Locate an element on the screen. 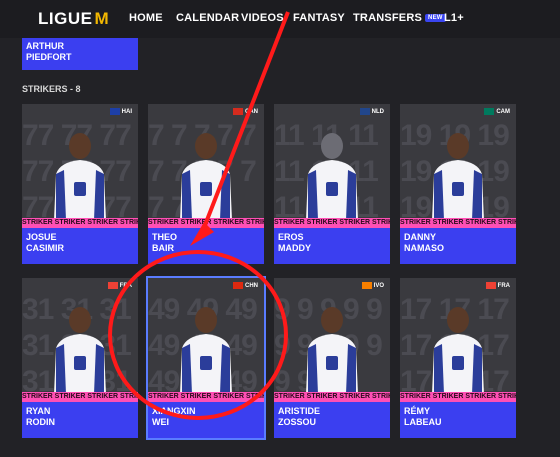  country-flag: CHN is located at coordinates (245, 285).